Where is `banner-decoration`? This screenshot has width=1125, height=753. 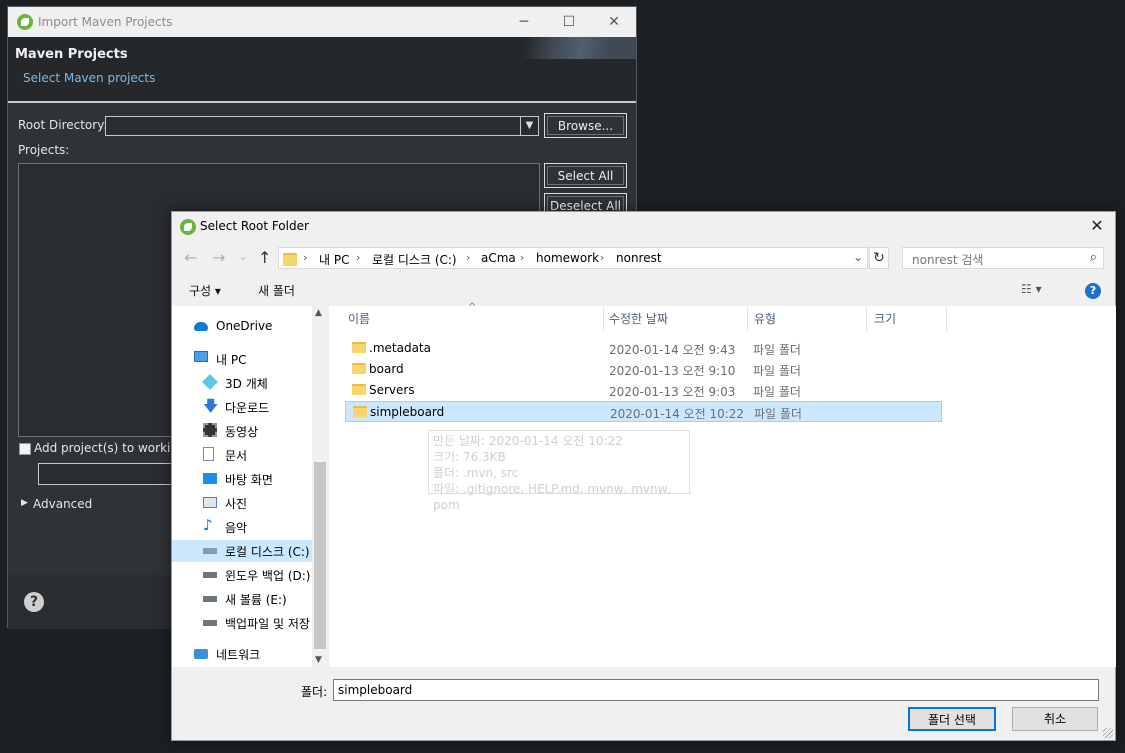 banner-decoration is located at coordinates (567, 48).